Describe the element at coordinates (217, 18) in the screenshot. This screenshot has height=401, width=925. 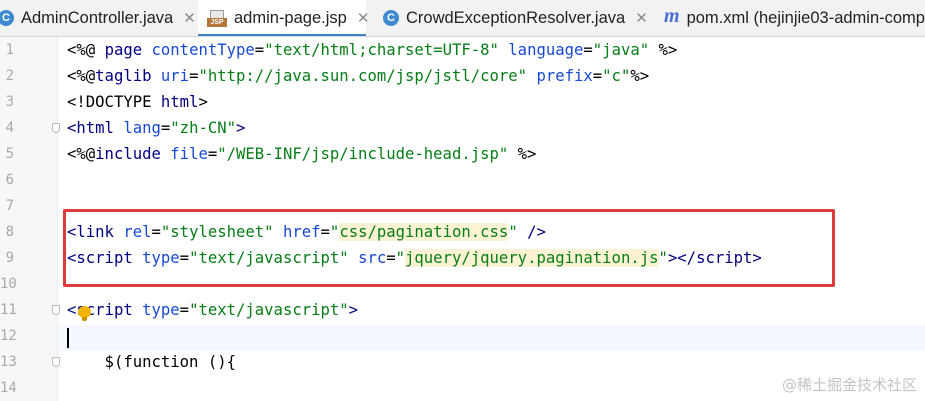
I see `jsp-file-icon: JSP` at that location.